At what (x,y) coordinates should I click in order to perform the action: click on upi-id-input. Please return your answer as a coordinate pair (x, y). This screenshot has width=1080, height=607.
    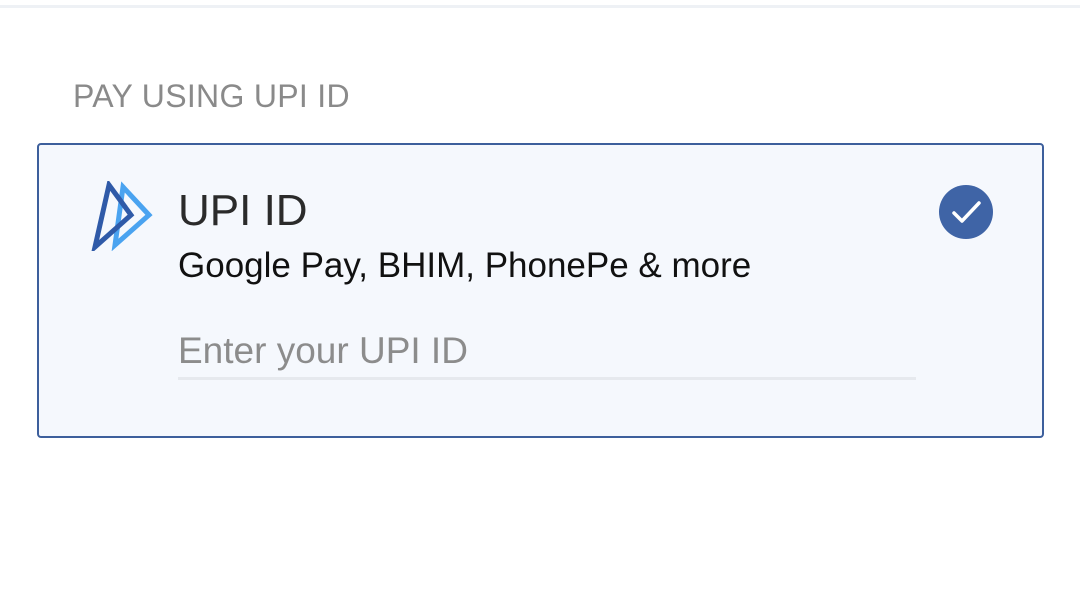
    Looking at the image, I should click on (547, 352).